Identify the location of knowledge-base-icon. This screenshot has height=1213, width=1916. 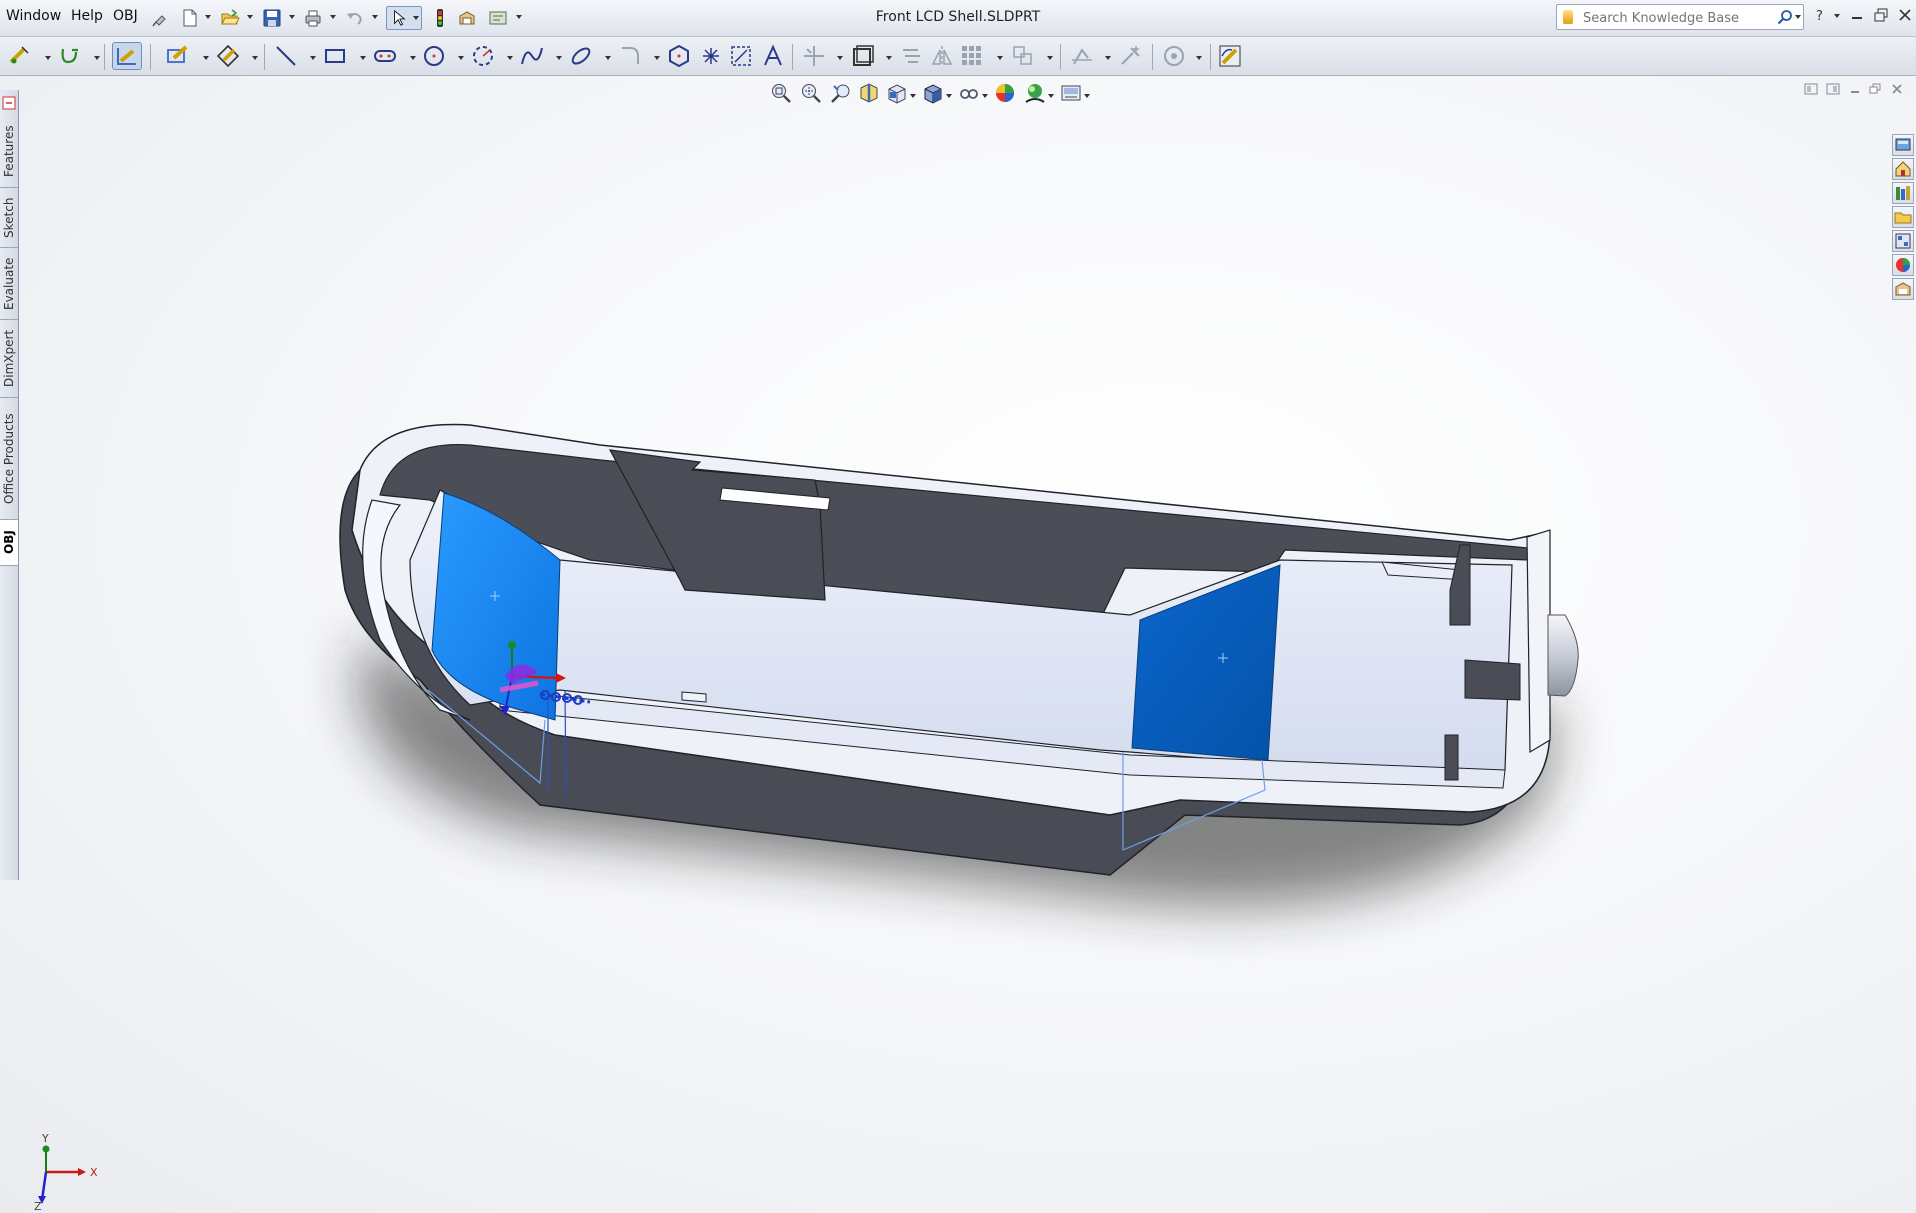
(1568, 17).